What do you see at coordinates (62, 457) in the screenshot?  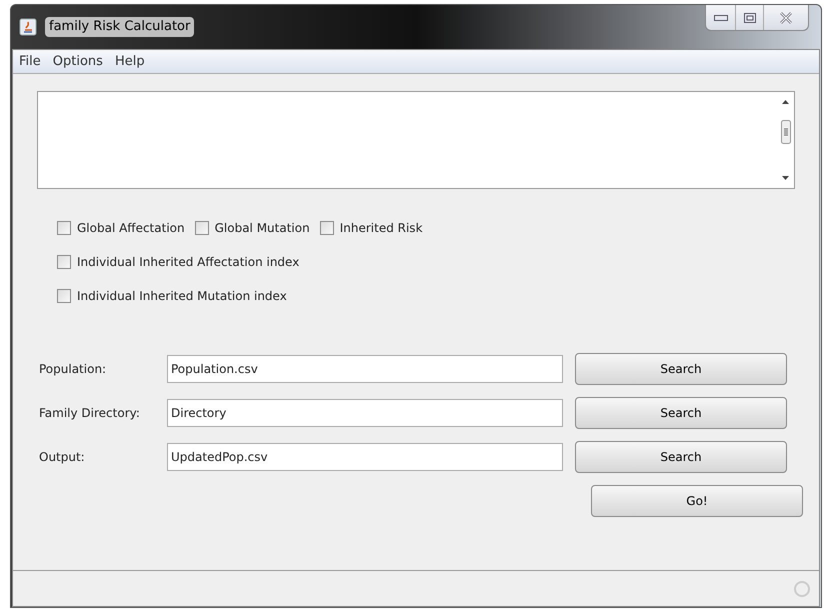 I see `field-label: Output:` at bounding box center [62, 457].